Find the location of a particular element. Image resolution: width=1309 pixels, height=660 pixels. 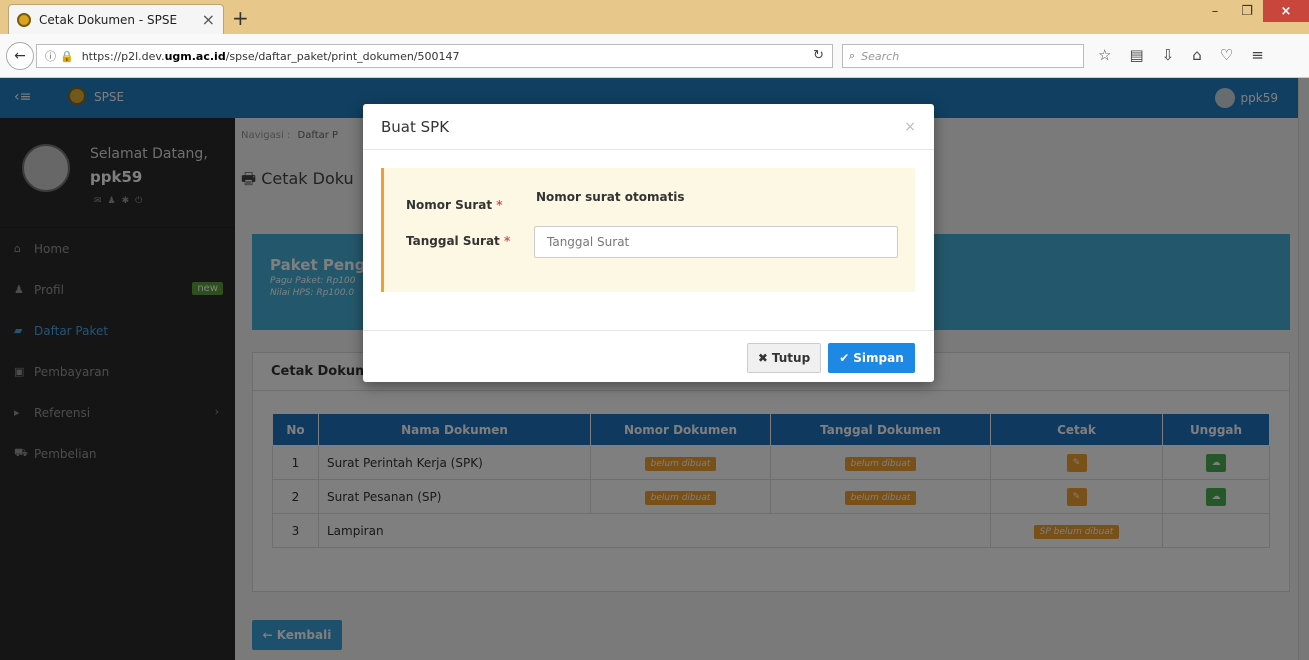

nomor-surat-label-text: Nomor Surat is located at coordinates (449, 205).